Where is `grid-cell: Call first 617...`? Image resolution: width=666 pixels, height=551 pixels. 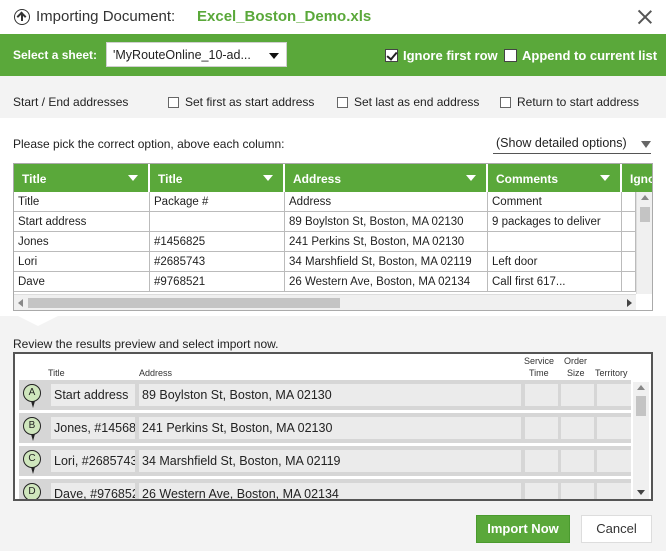 grid-cell: Call first 617... is located at coordinates (555, 282).